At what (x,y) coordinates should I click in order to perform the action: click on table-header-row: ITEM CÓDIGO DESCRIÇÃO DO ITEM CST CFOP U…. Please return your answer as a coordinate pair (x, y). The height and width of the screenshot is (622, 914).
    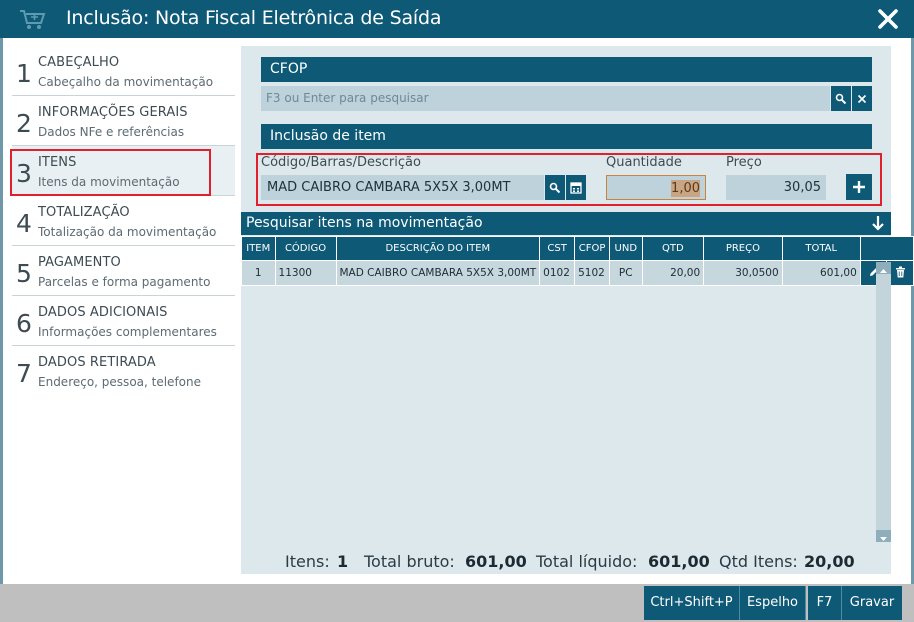
    Looking at the image, I should click on (577, 248).